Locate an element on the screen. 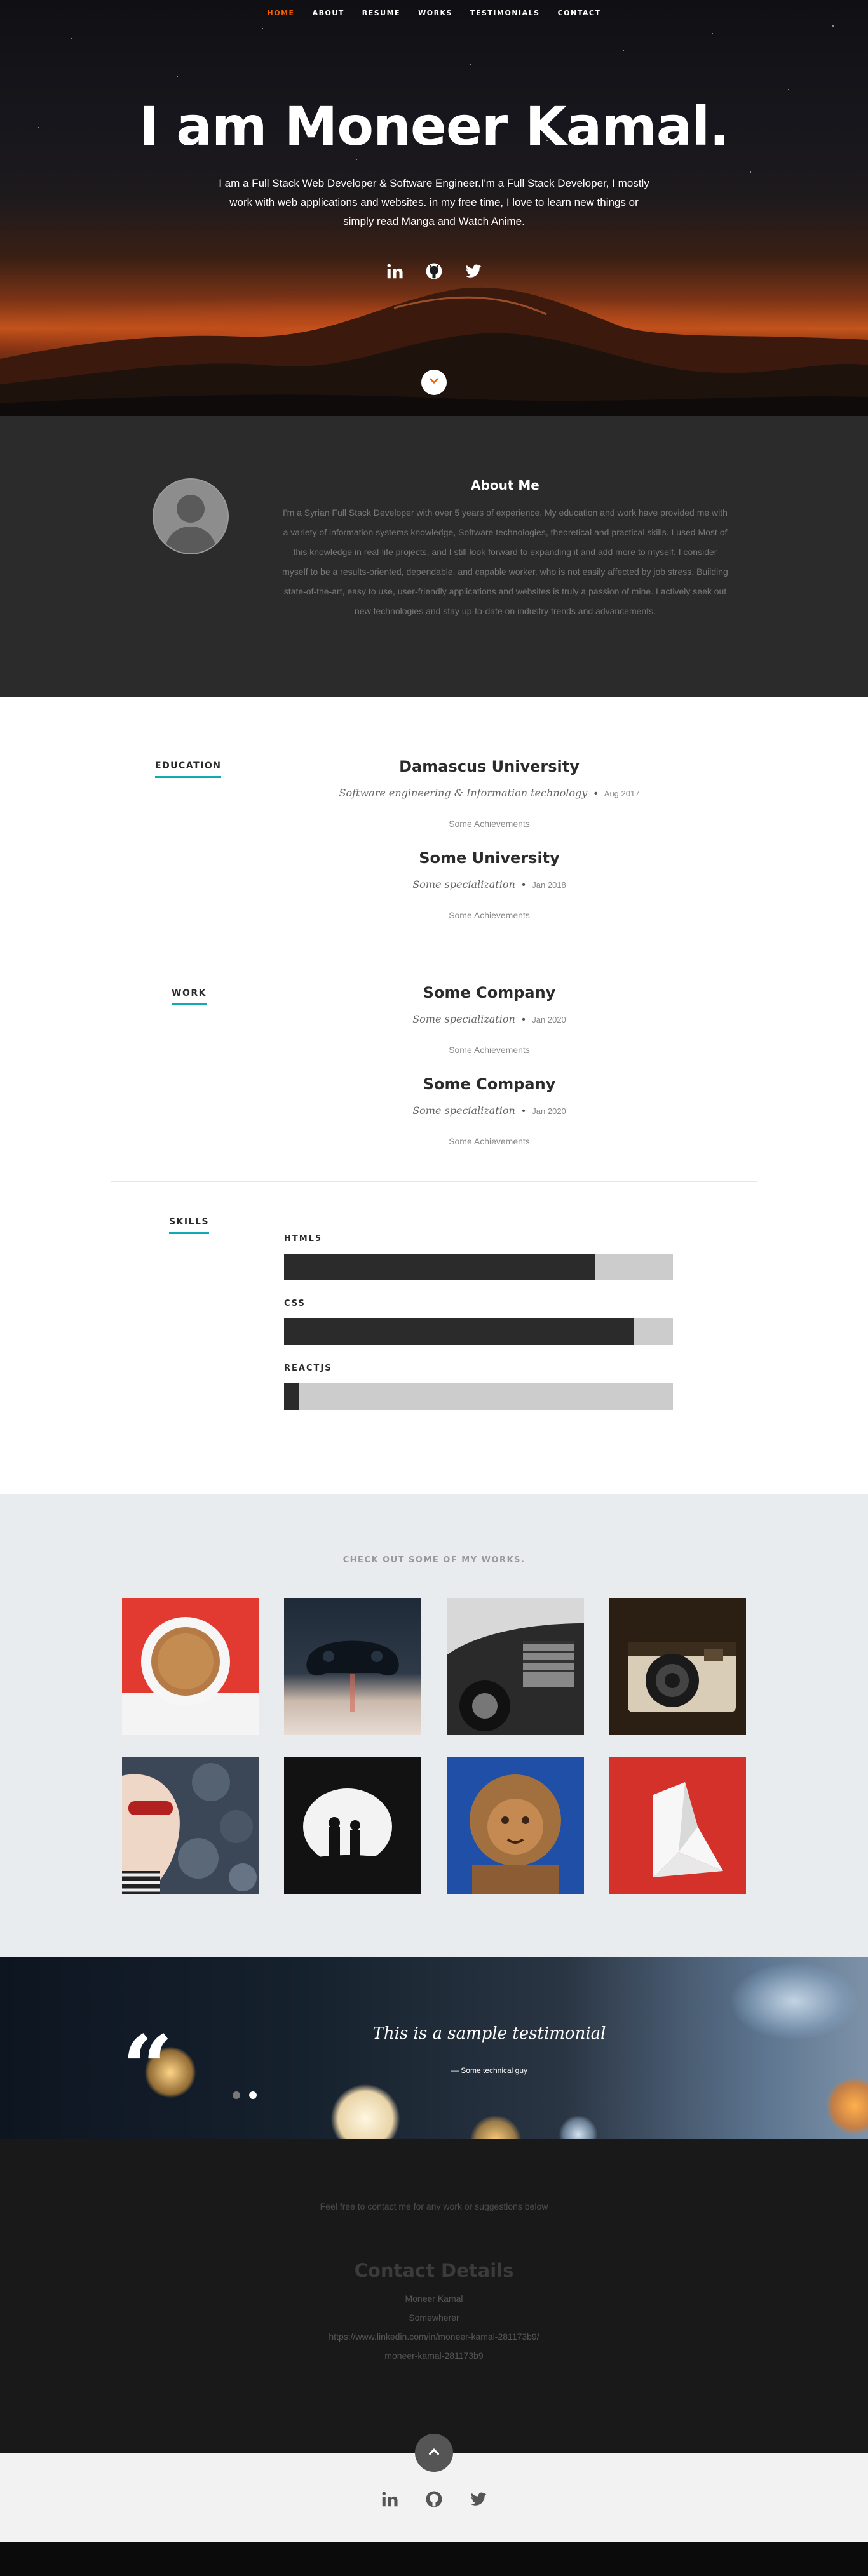 The height and width of the screenshot is (2576, 868). hero-title: I am Moneer Kamal. is located at coordinates (434, 126).